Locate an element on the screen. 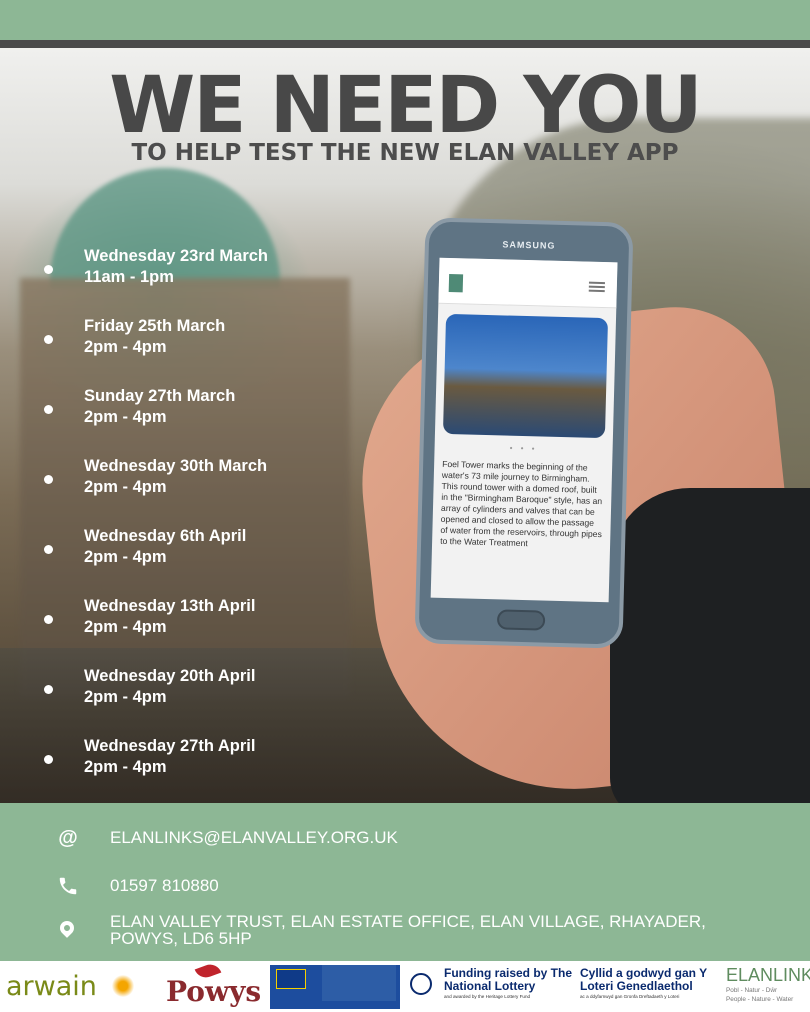 The width and height of the screenshot is (810, 1012). eu-flag-icon is located at coordinates (291, 979).